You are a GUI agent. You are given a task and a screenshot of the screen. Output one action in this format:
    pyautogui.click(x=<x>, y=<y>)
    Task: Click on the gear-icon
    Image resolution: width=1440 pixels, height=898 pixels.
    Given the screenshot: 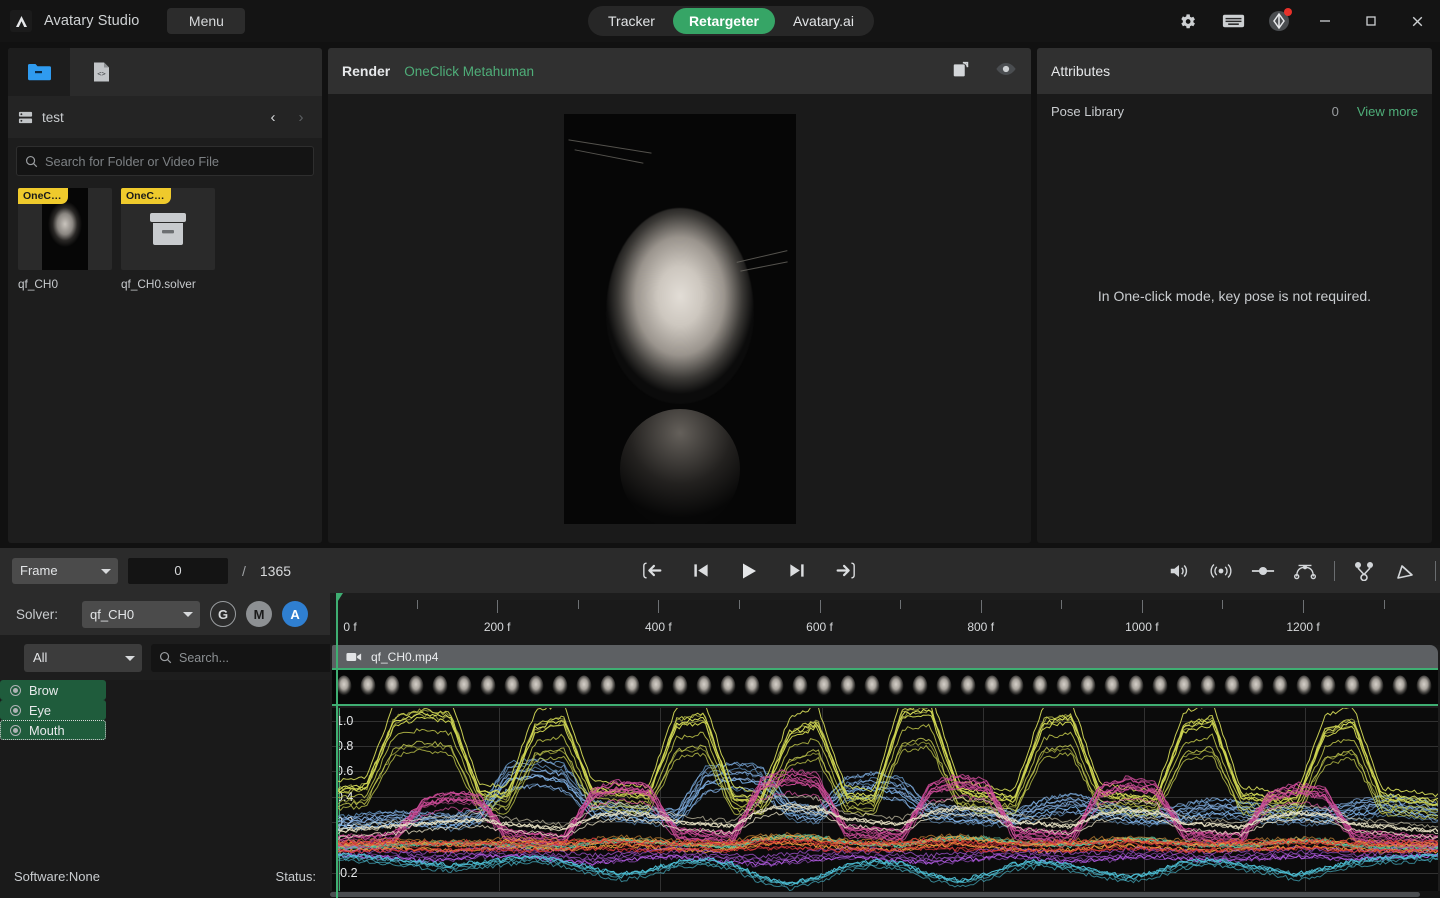 What is the action you would take?
    pyautogui.click(x=1187, y=21)
    